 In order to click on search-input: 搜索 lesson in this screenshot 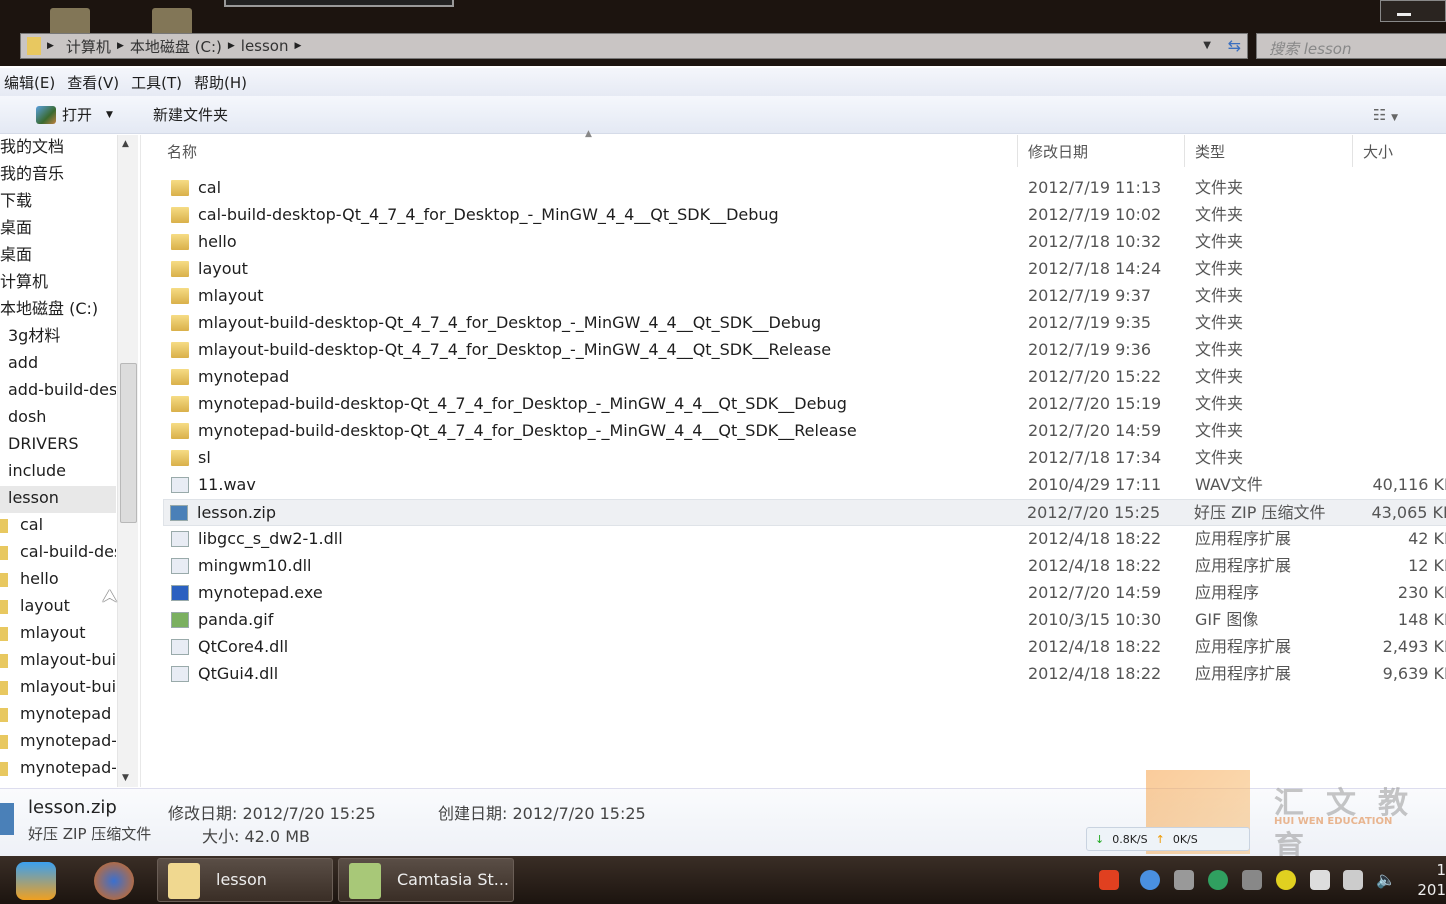, I will do `click(1351, 46)`.